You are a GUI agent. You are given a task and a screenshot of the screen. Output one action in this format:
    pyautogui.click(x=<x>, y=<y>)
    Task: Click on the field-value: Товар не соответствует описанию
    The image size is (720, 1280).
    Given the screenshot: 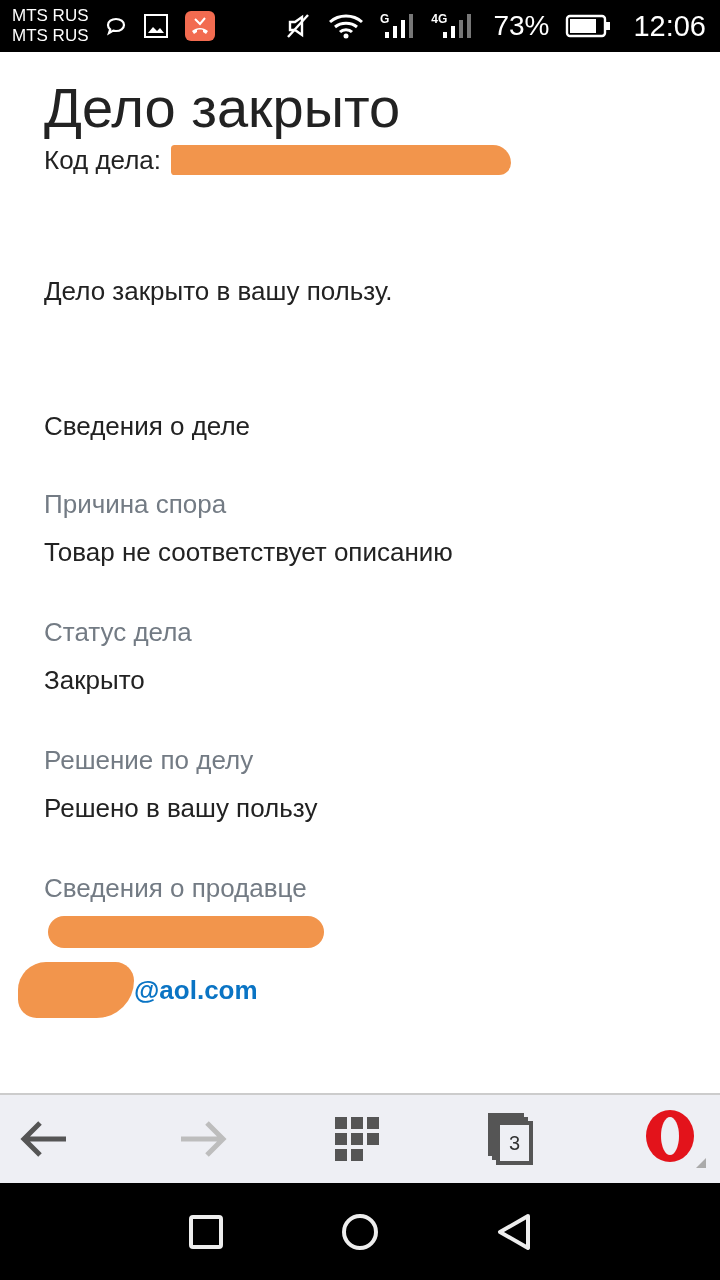 What is the action you would take?
    pyautogui.click(x=249, y=552)
    